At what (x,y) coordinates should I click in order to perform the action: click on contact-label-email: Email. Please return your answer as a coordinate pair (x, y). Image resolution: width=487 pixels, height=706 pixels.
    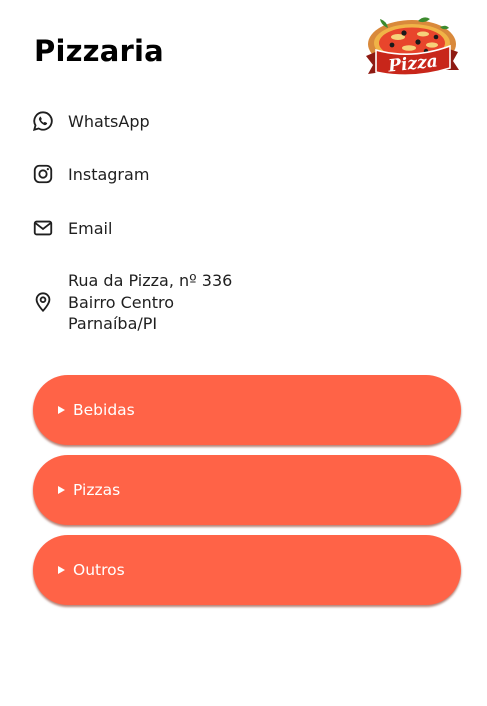
    Looking at the image, I should click on (90, 228).